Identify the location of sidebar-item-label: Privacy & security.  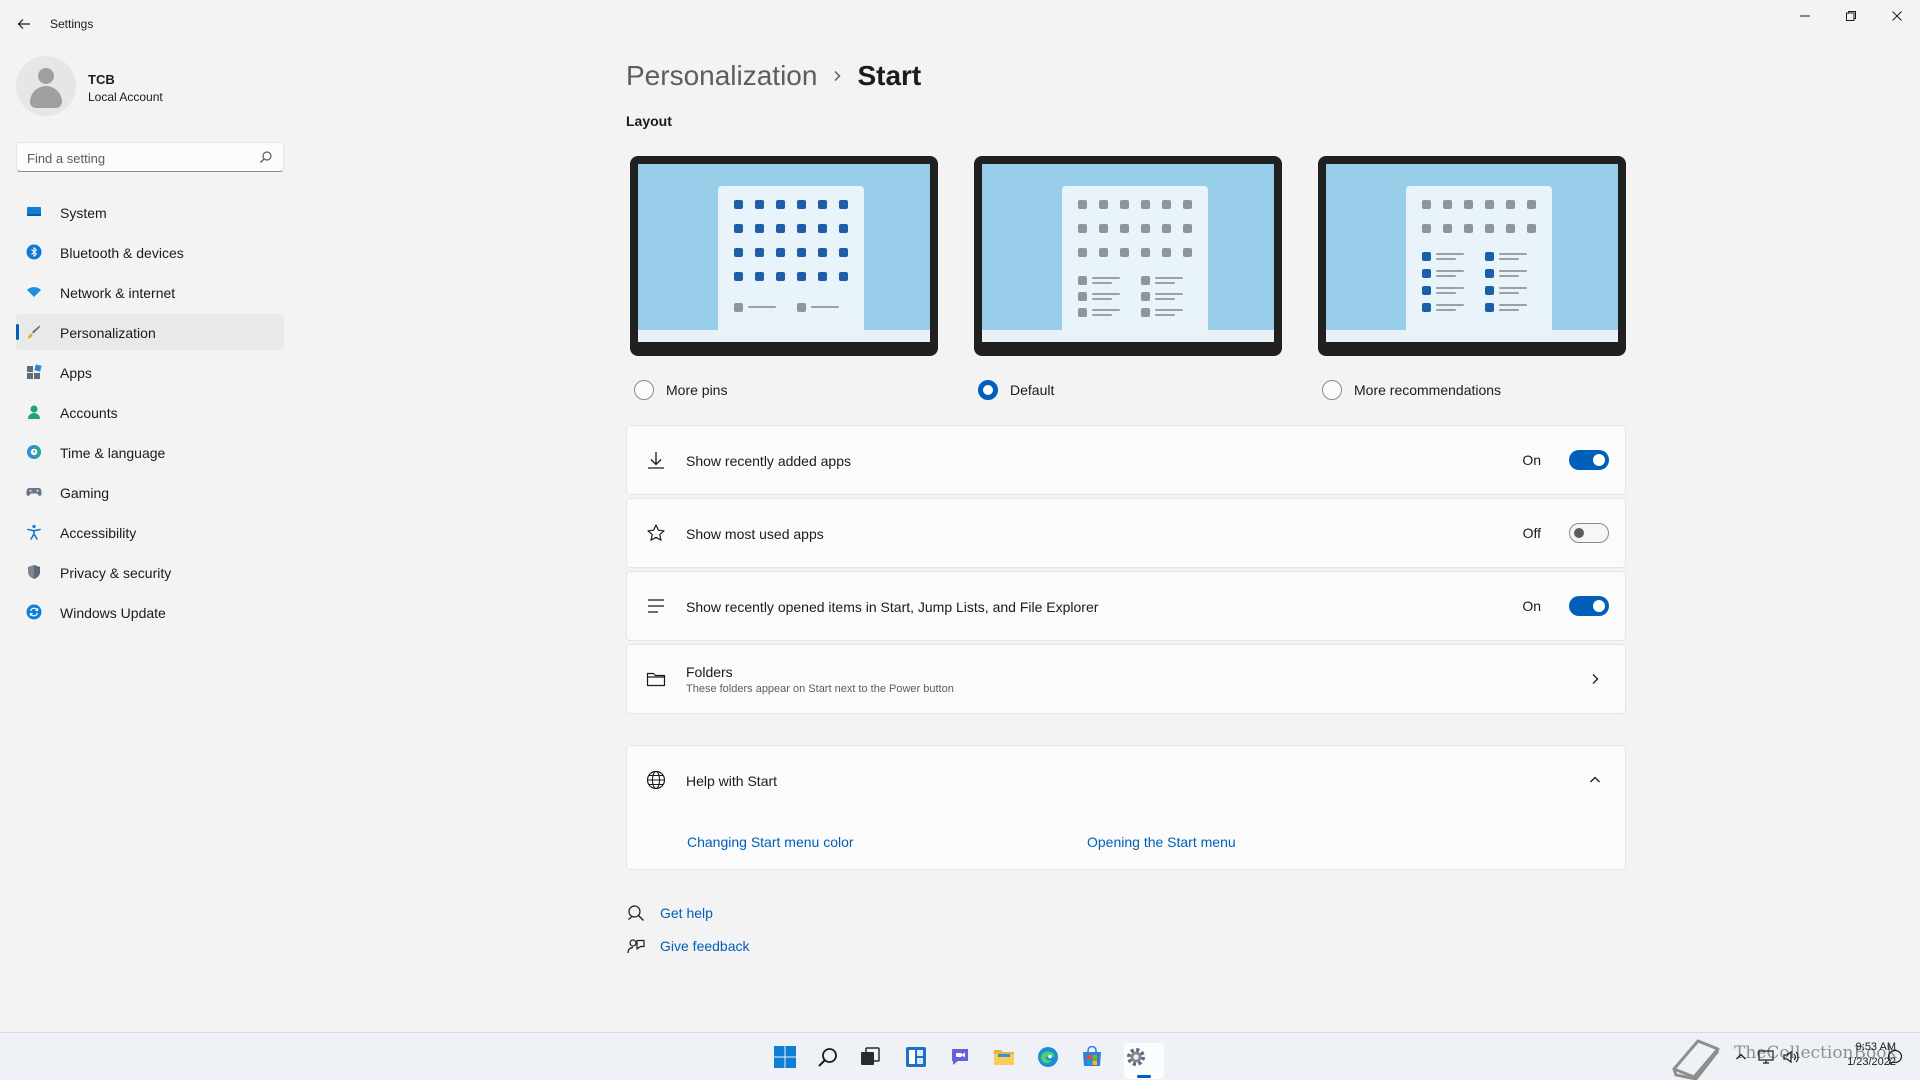
(116, 573).